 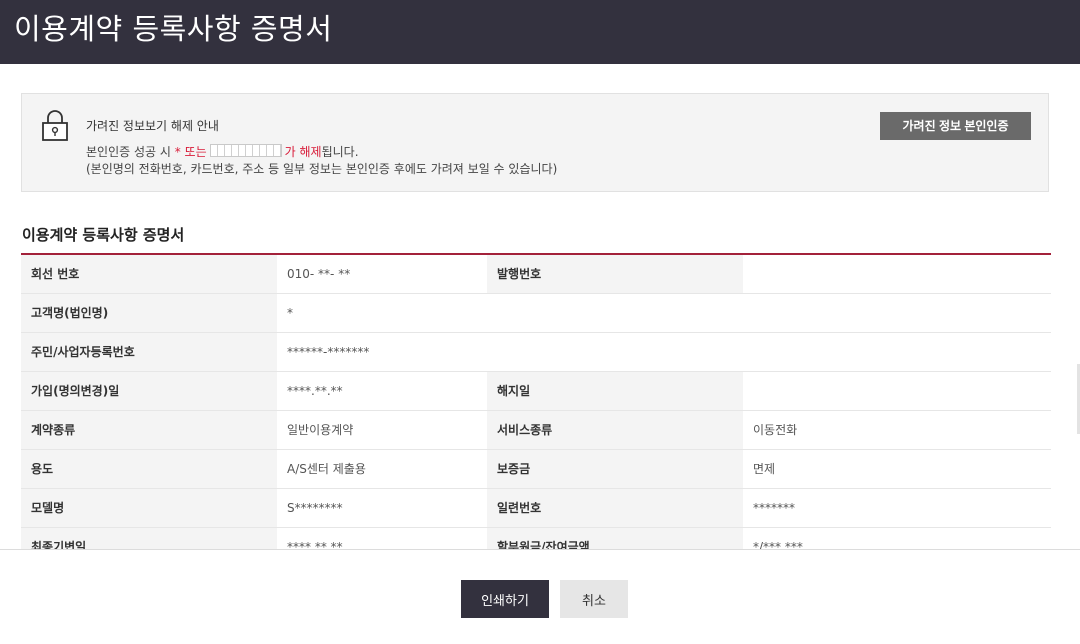 What do you see at coordinates (664, 352) in the screenshot?
I see `row-value: ******-*******` at bounding box center [664, 352].